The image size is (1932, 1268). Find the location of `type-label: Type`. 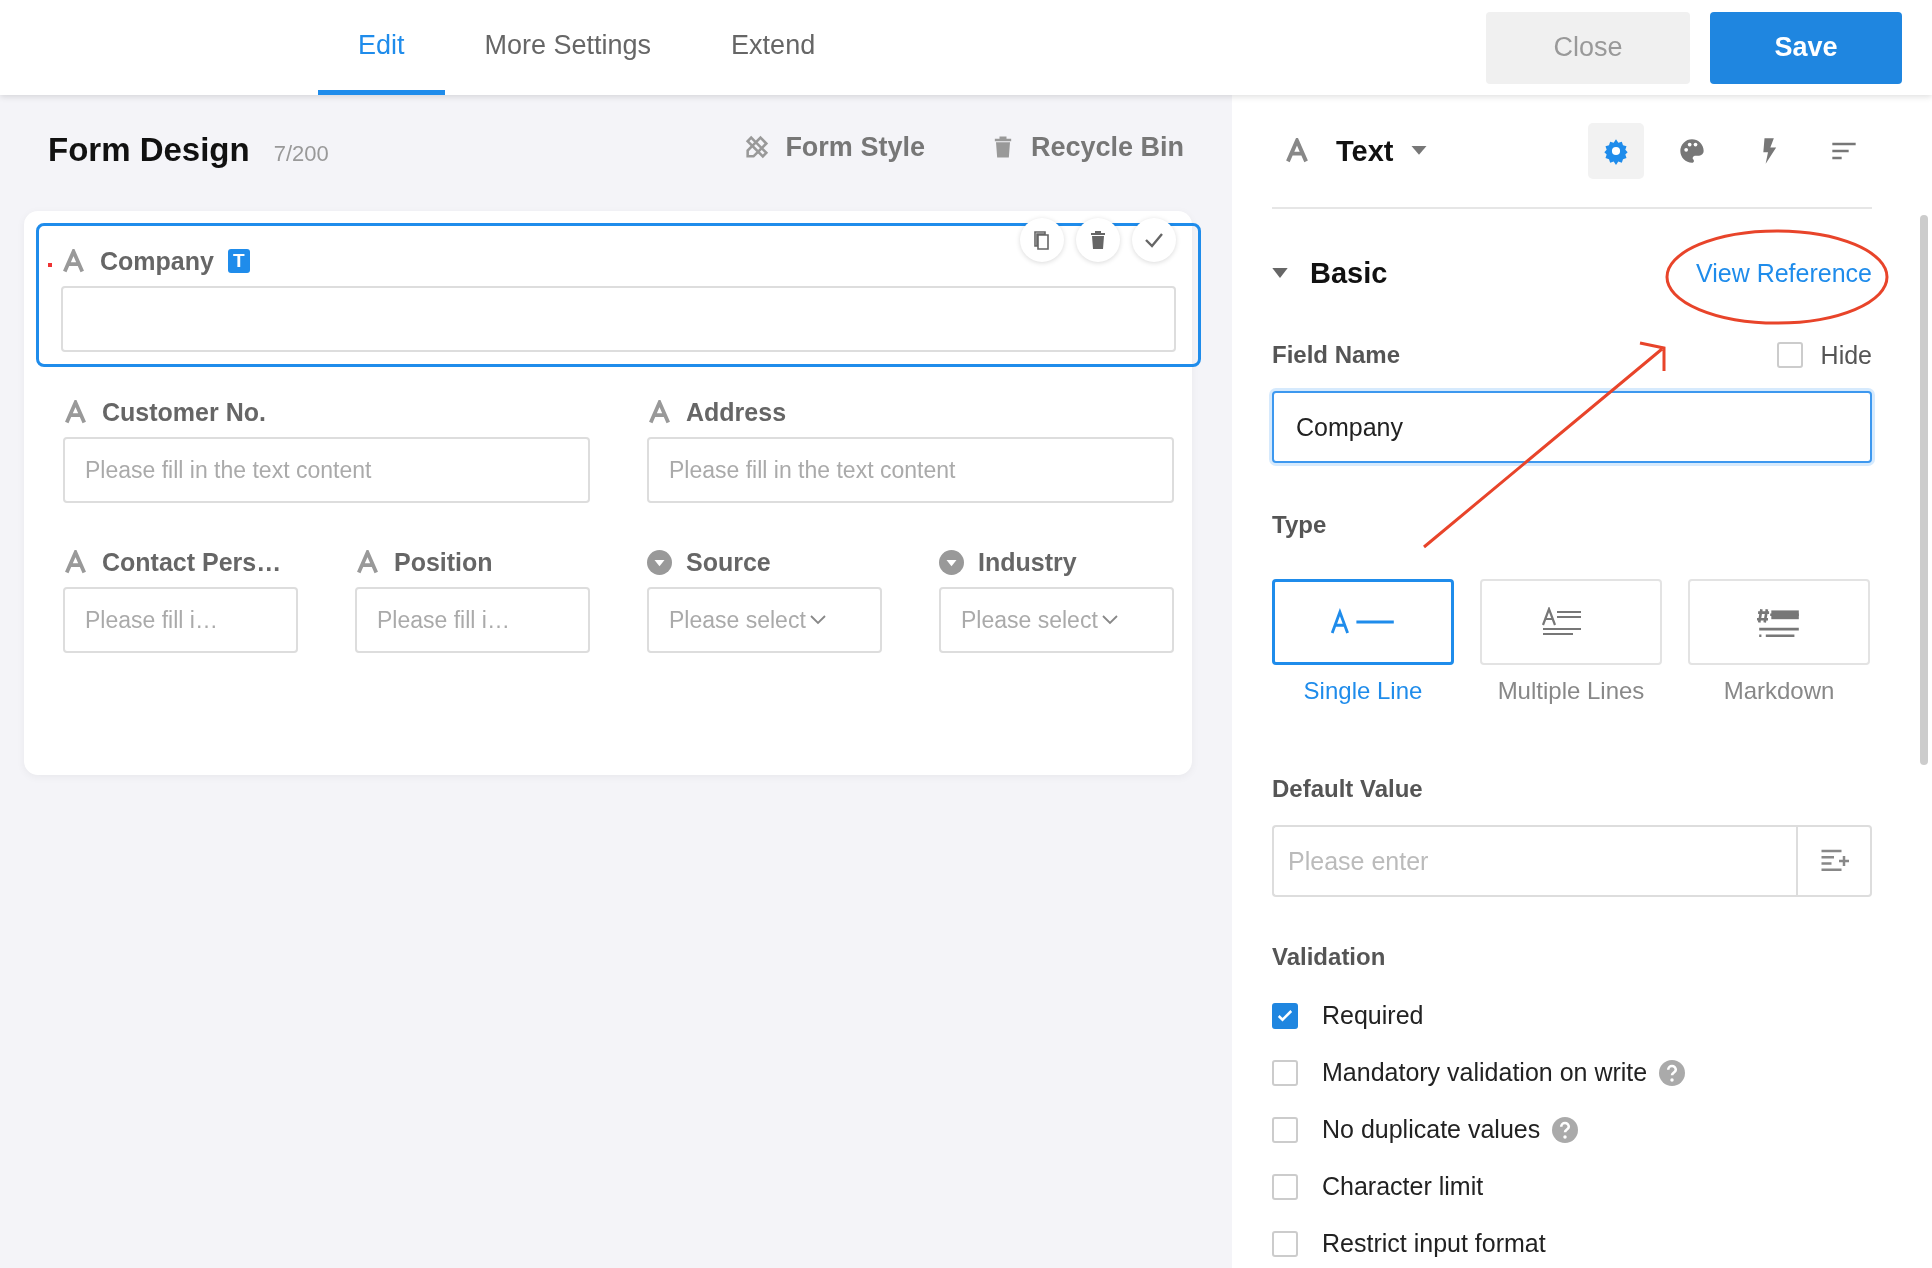

type-label: Type is located at coordinates (1300, 525).